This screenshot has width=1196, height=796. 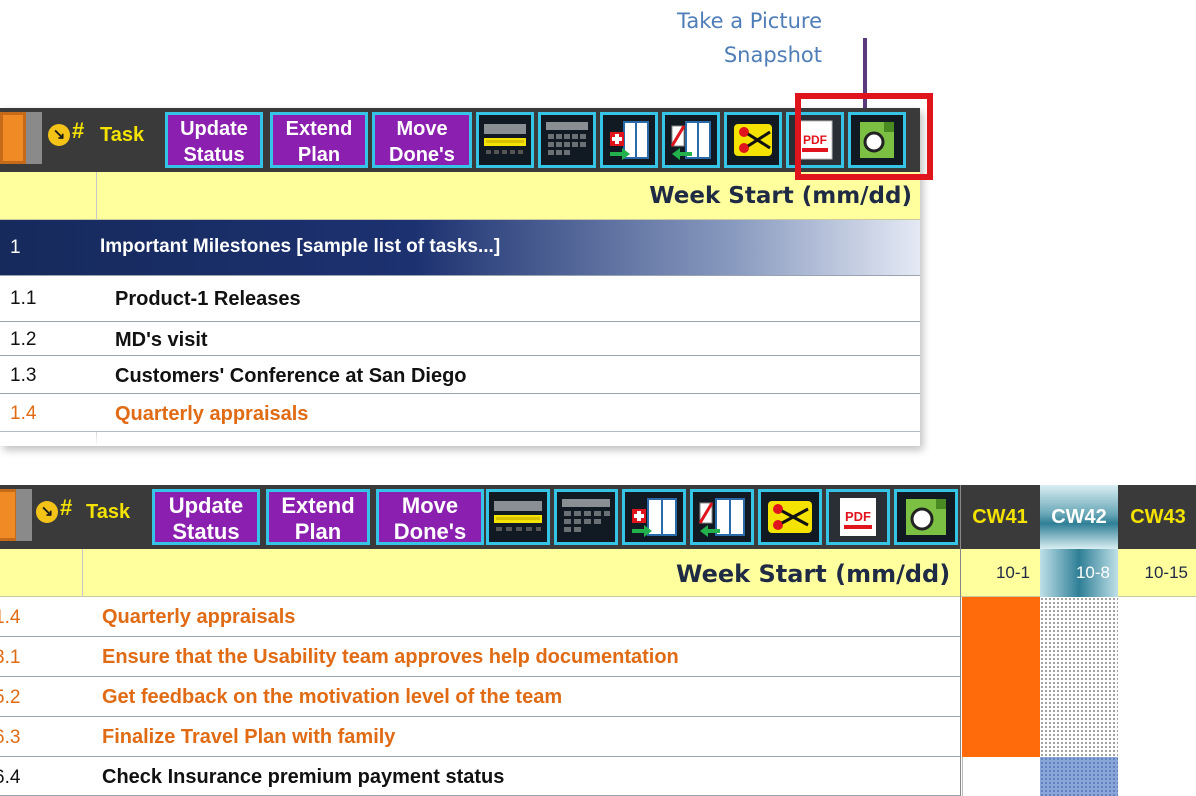 I want to click on week-header-cw43: CW43, so click(x=1158, y=517).